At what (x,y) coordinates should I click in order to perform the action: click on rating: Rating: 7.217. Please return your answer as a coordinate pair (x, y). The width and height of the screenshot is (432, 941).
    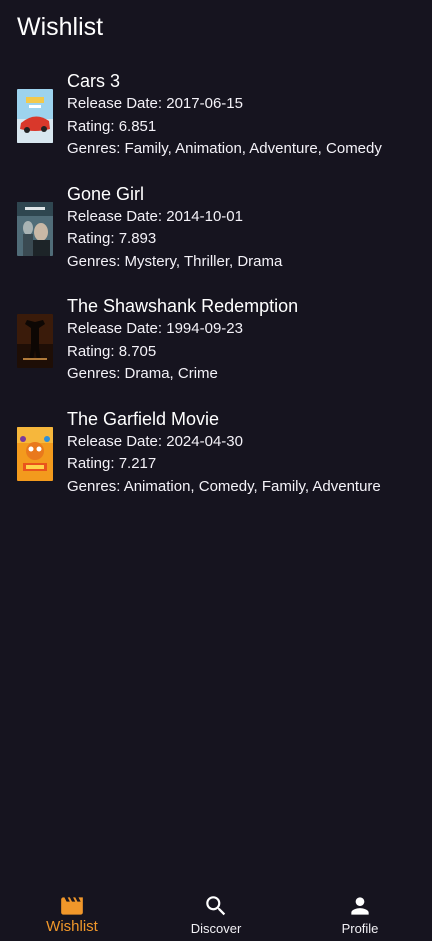
    Looking at the image, I should click on (247, 464).